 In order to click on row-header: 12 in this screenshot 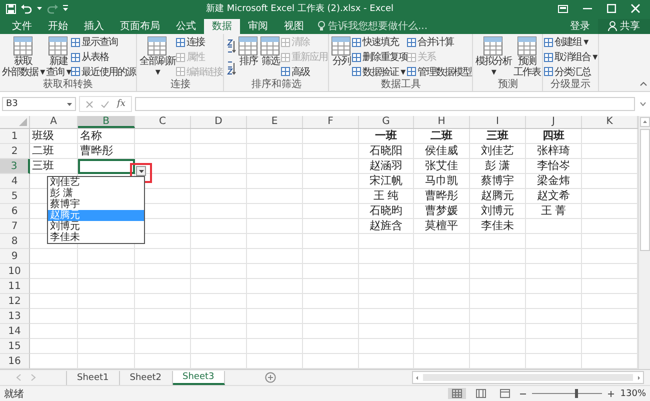, I will do `click(15, 302)`.